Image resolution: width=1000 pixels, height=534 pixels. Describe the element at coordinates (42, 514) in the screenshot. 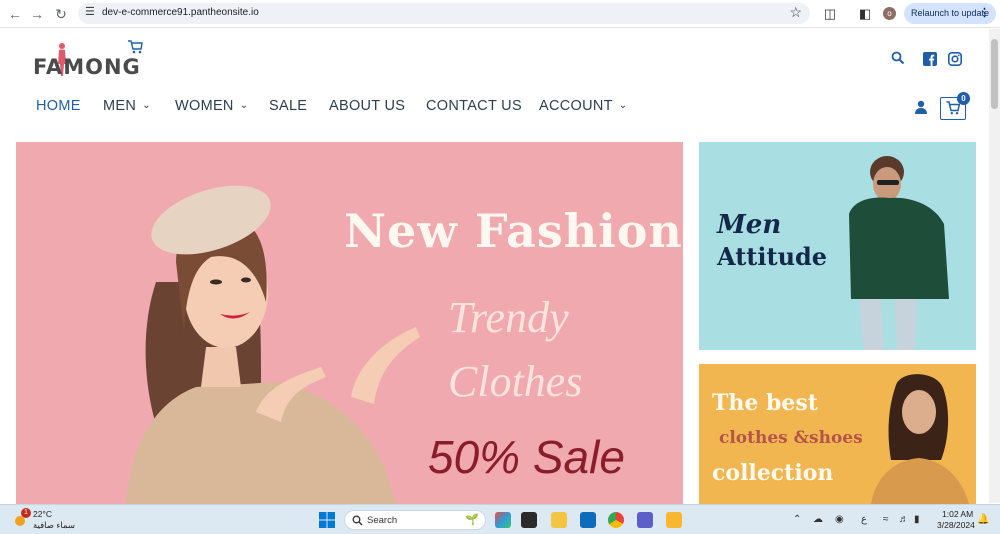

I see `weather-temperature: 22°C` at that location.